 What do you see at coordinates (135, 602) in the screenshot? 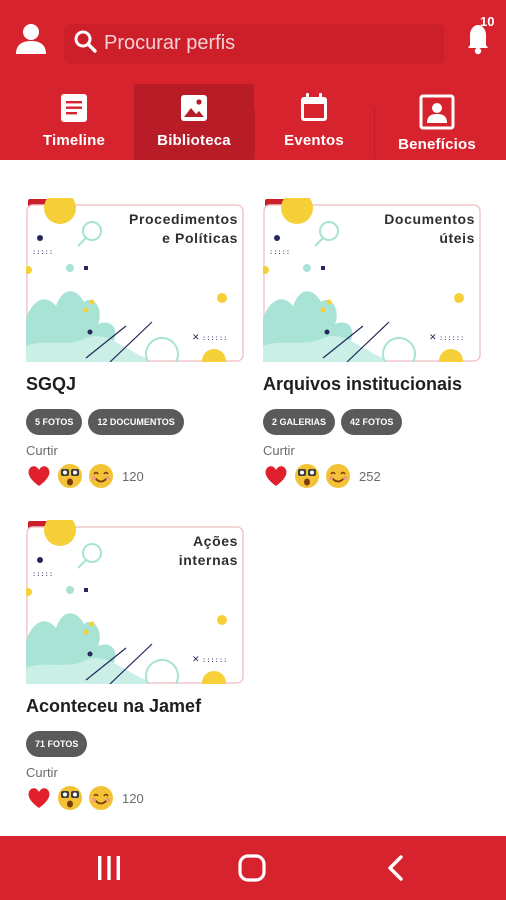
I see `folder-thumbnail: ::::: ✕ :::::: Ações internas` at bounding box center [135, 602].